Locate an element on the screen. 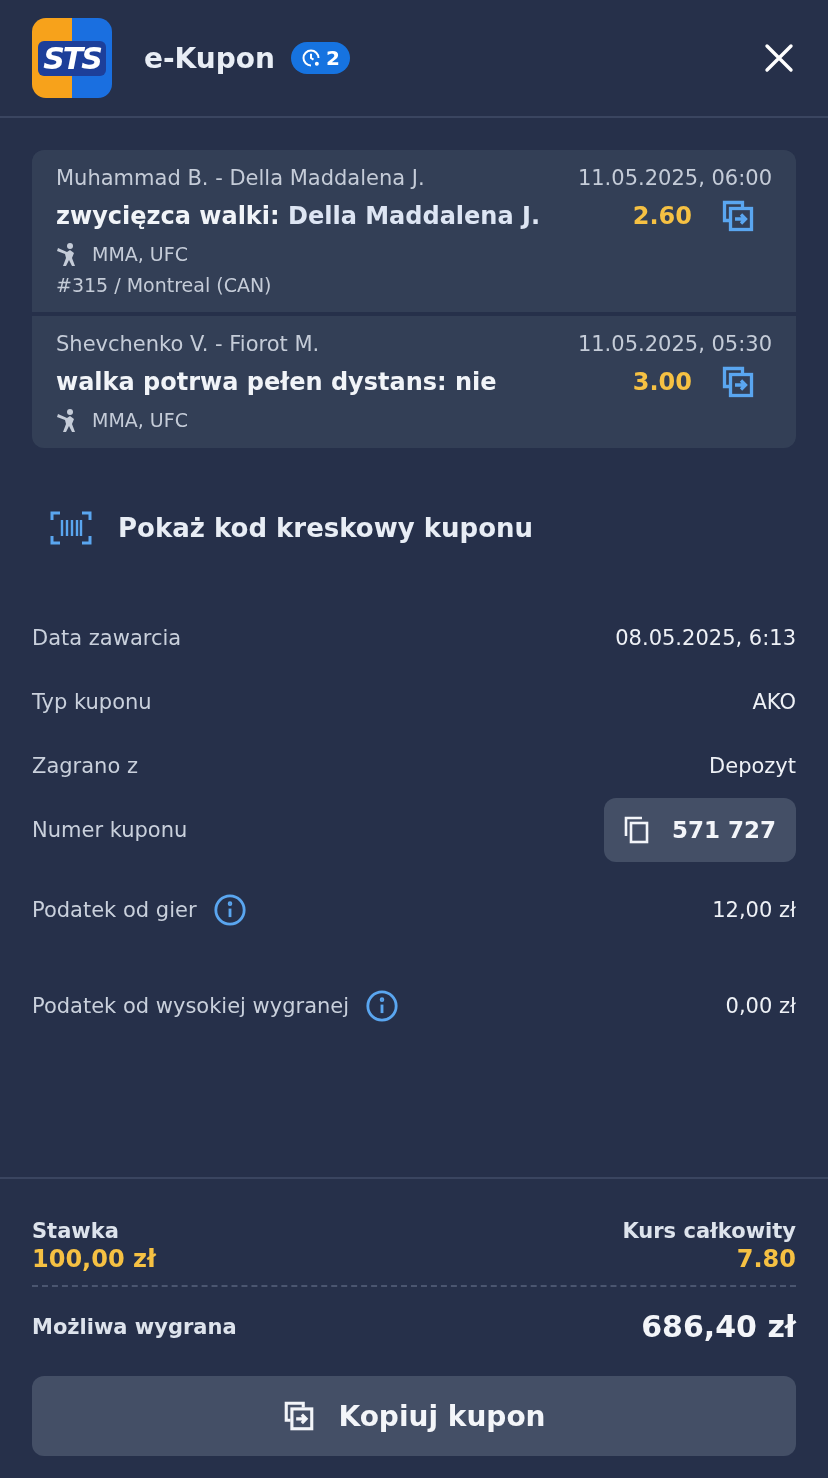  close-button is located at coordinates (779, 58).